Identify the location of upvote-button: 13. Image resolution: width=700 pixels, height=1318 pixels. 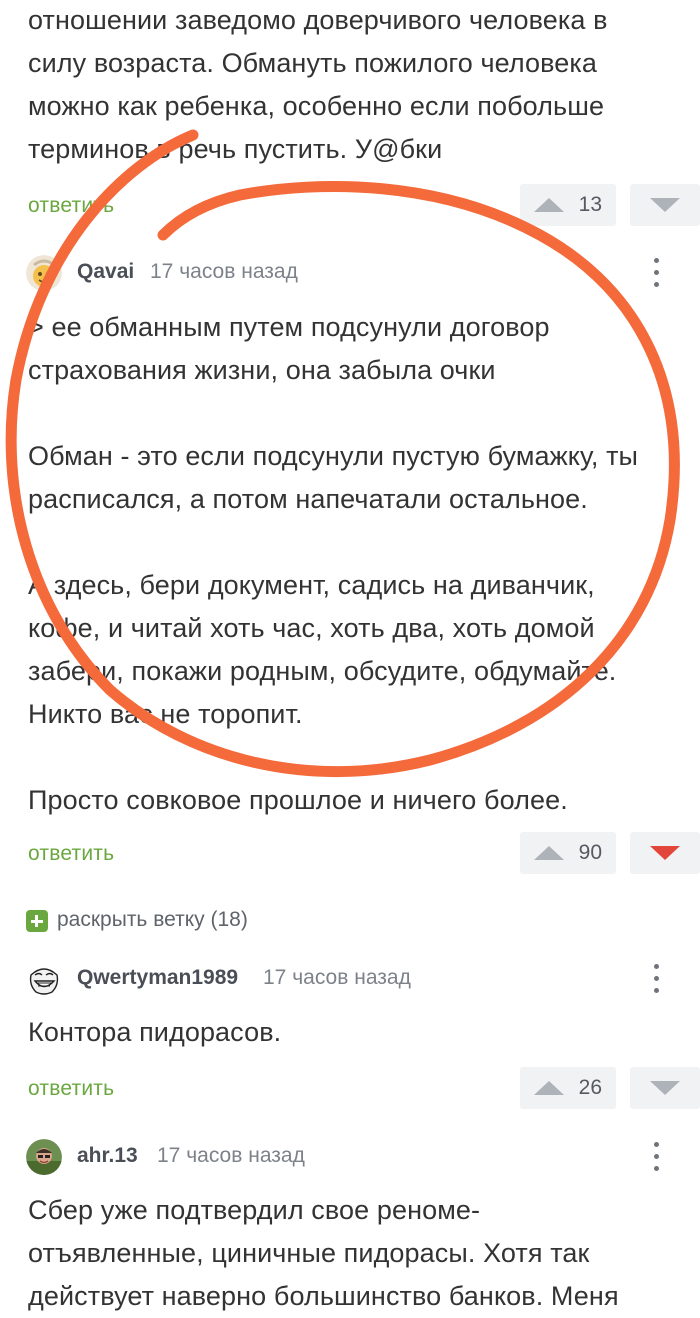
(568, 205).